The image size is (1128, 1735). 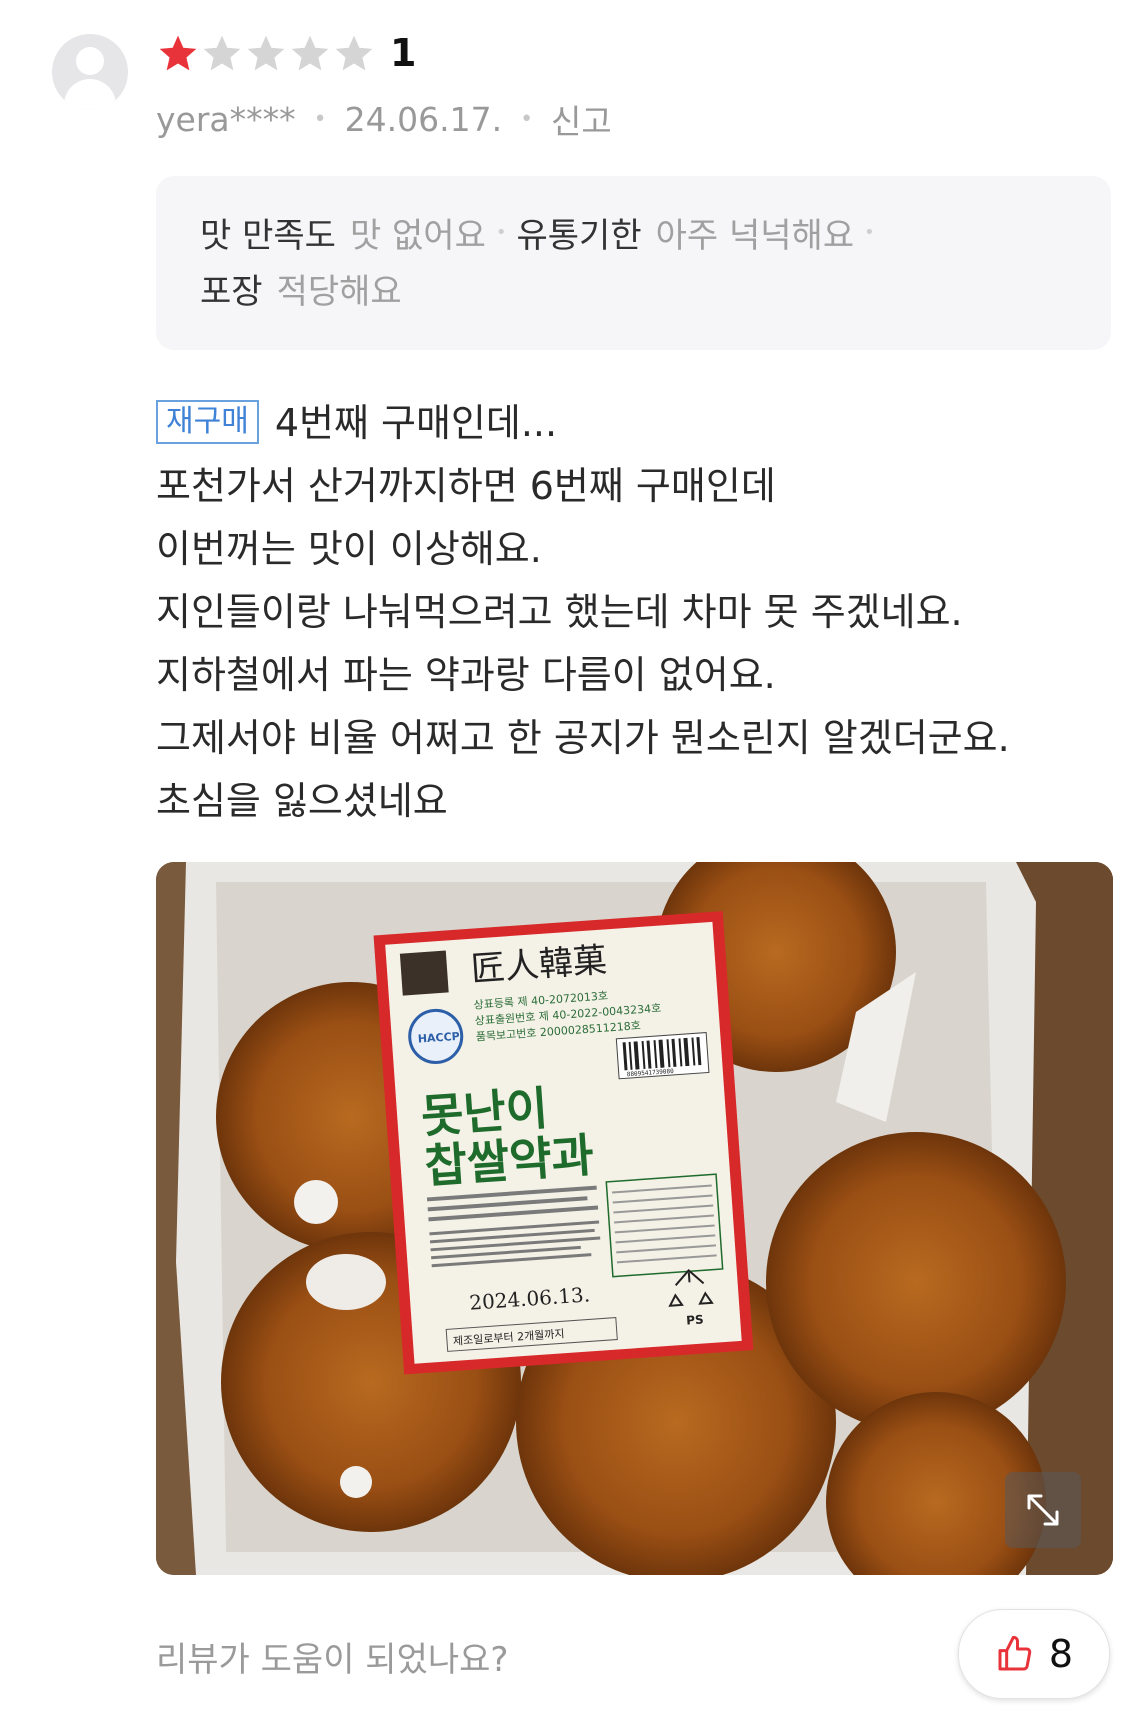 I want to click on expand-photo-button, so click(x=1043, y=1510).